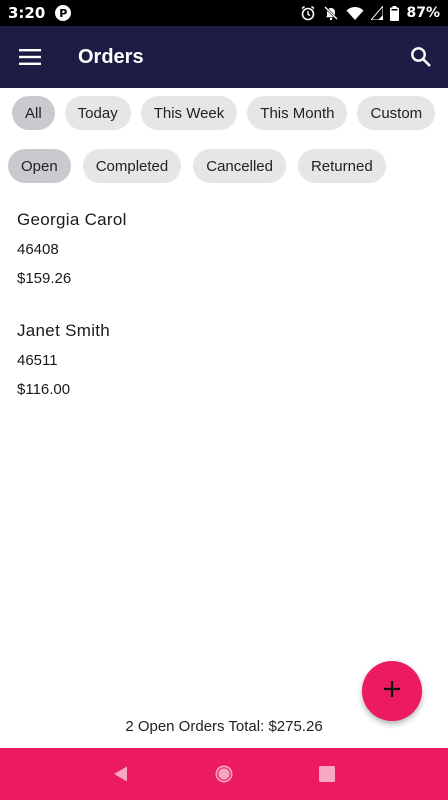  Describe the element at coordinates (224, 366) in the screenshot. I see `list-item: Janet Smith 46511 $116.00` at that location.